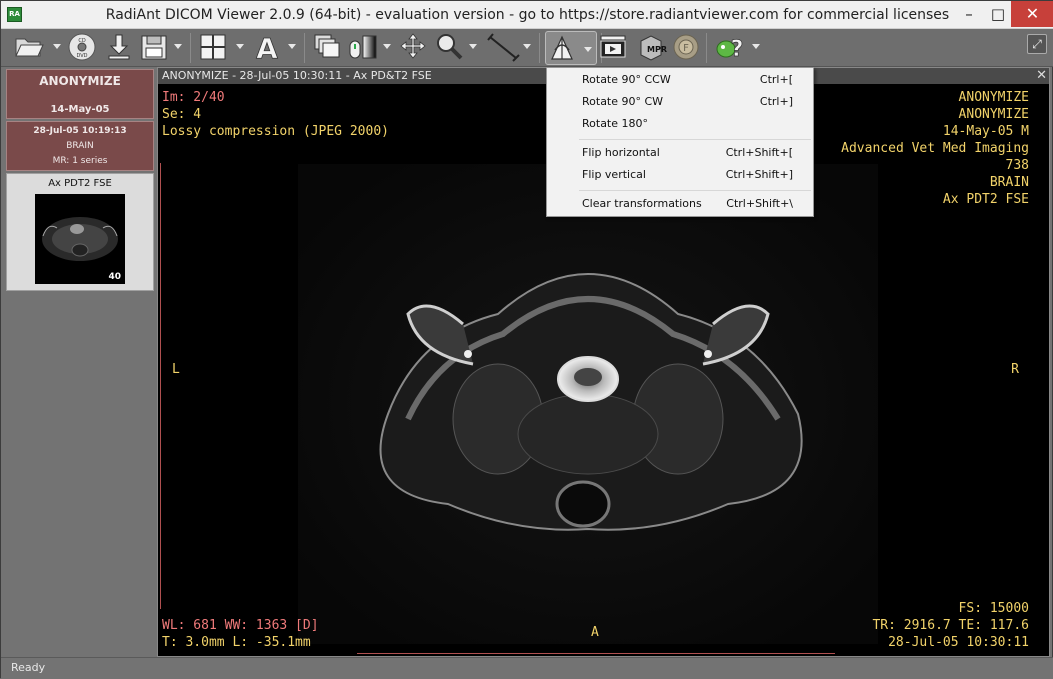 This screenshot has height=679, width=1053. What do you see at coordinates (160, 386) in the screenshot?
I see `vertical-scale-ruler` at bounding box center [160, 386].